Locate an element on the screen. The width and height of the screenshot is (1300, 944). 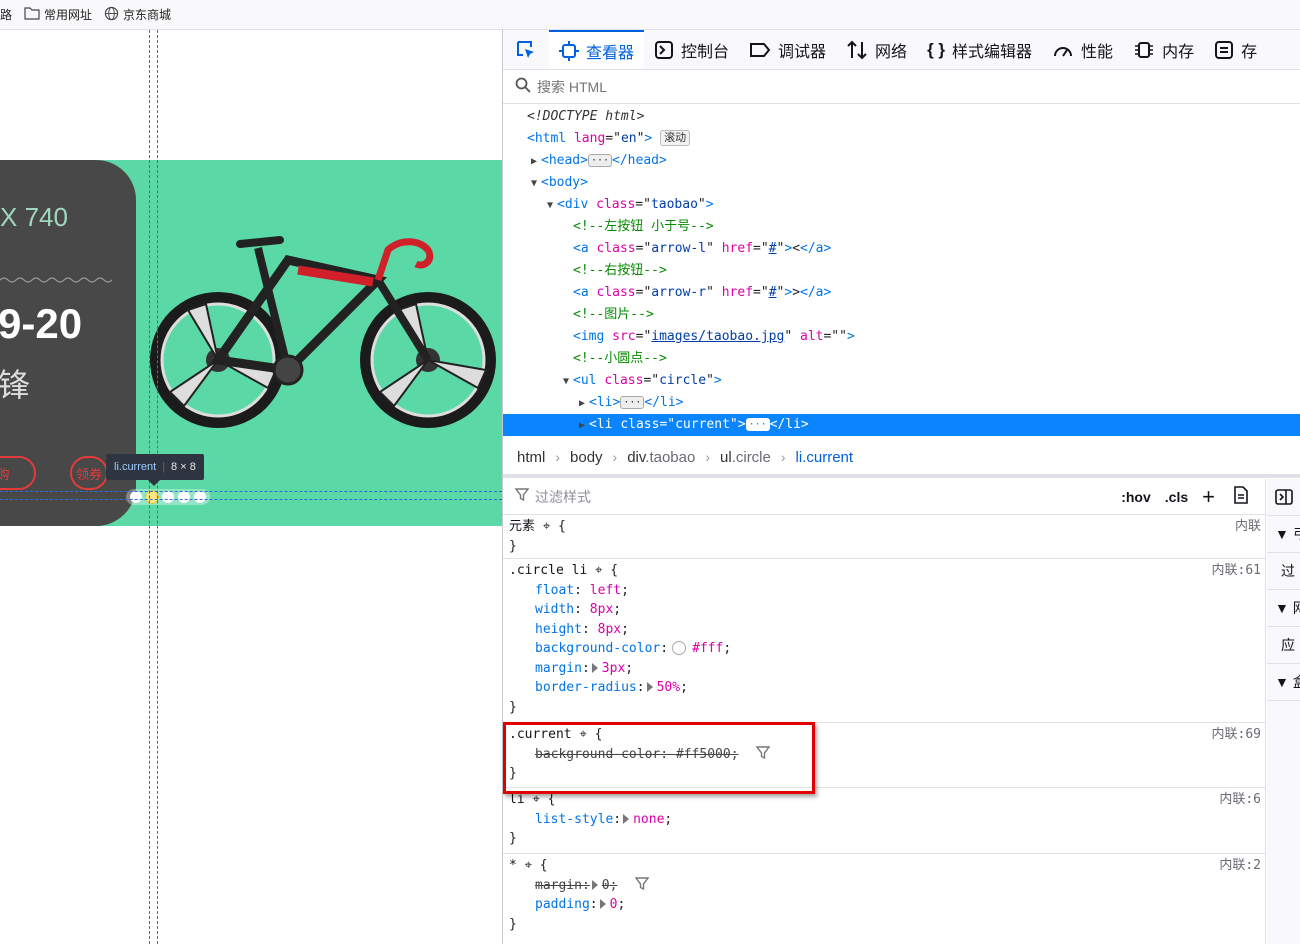
rule-selector: .circle li is located at coordinates (548, 570).